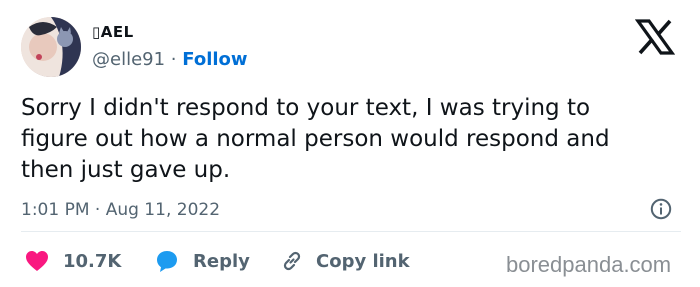 Image resolution: width=700 pixels, height=287 pixels. What do you see at coordinates (292, 261) in the screenshot?
I see `link-icon` at bounding box center [292, 261].